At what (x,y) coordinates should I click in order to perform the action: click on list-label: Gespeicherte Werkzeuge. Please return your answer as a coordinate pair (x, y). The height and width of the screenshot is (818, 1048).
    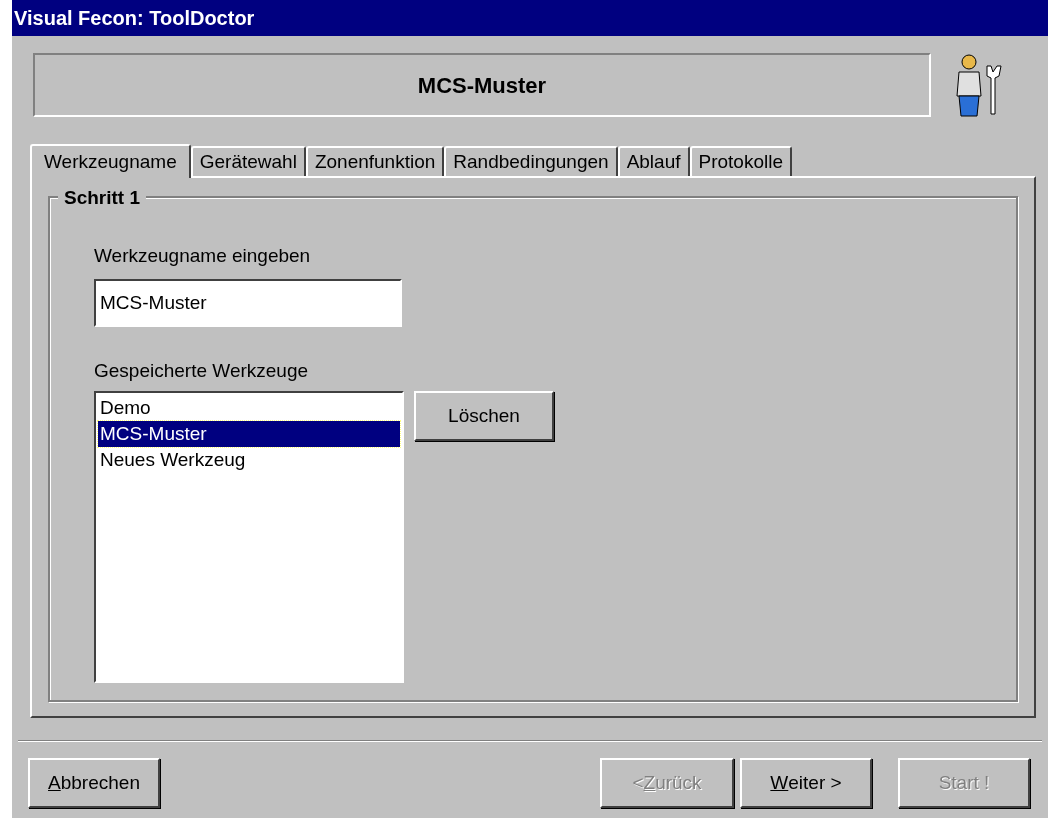
    Looking at the image, I should click on (202, 370).